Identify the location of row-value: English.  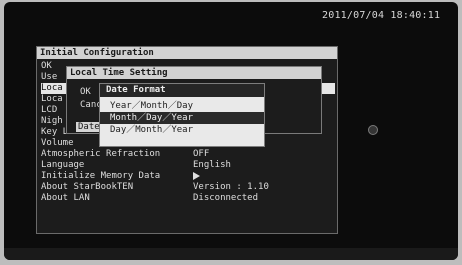
(212, 165).